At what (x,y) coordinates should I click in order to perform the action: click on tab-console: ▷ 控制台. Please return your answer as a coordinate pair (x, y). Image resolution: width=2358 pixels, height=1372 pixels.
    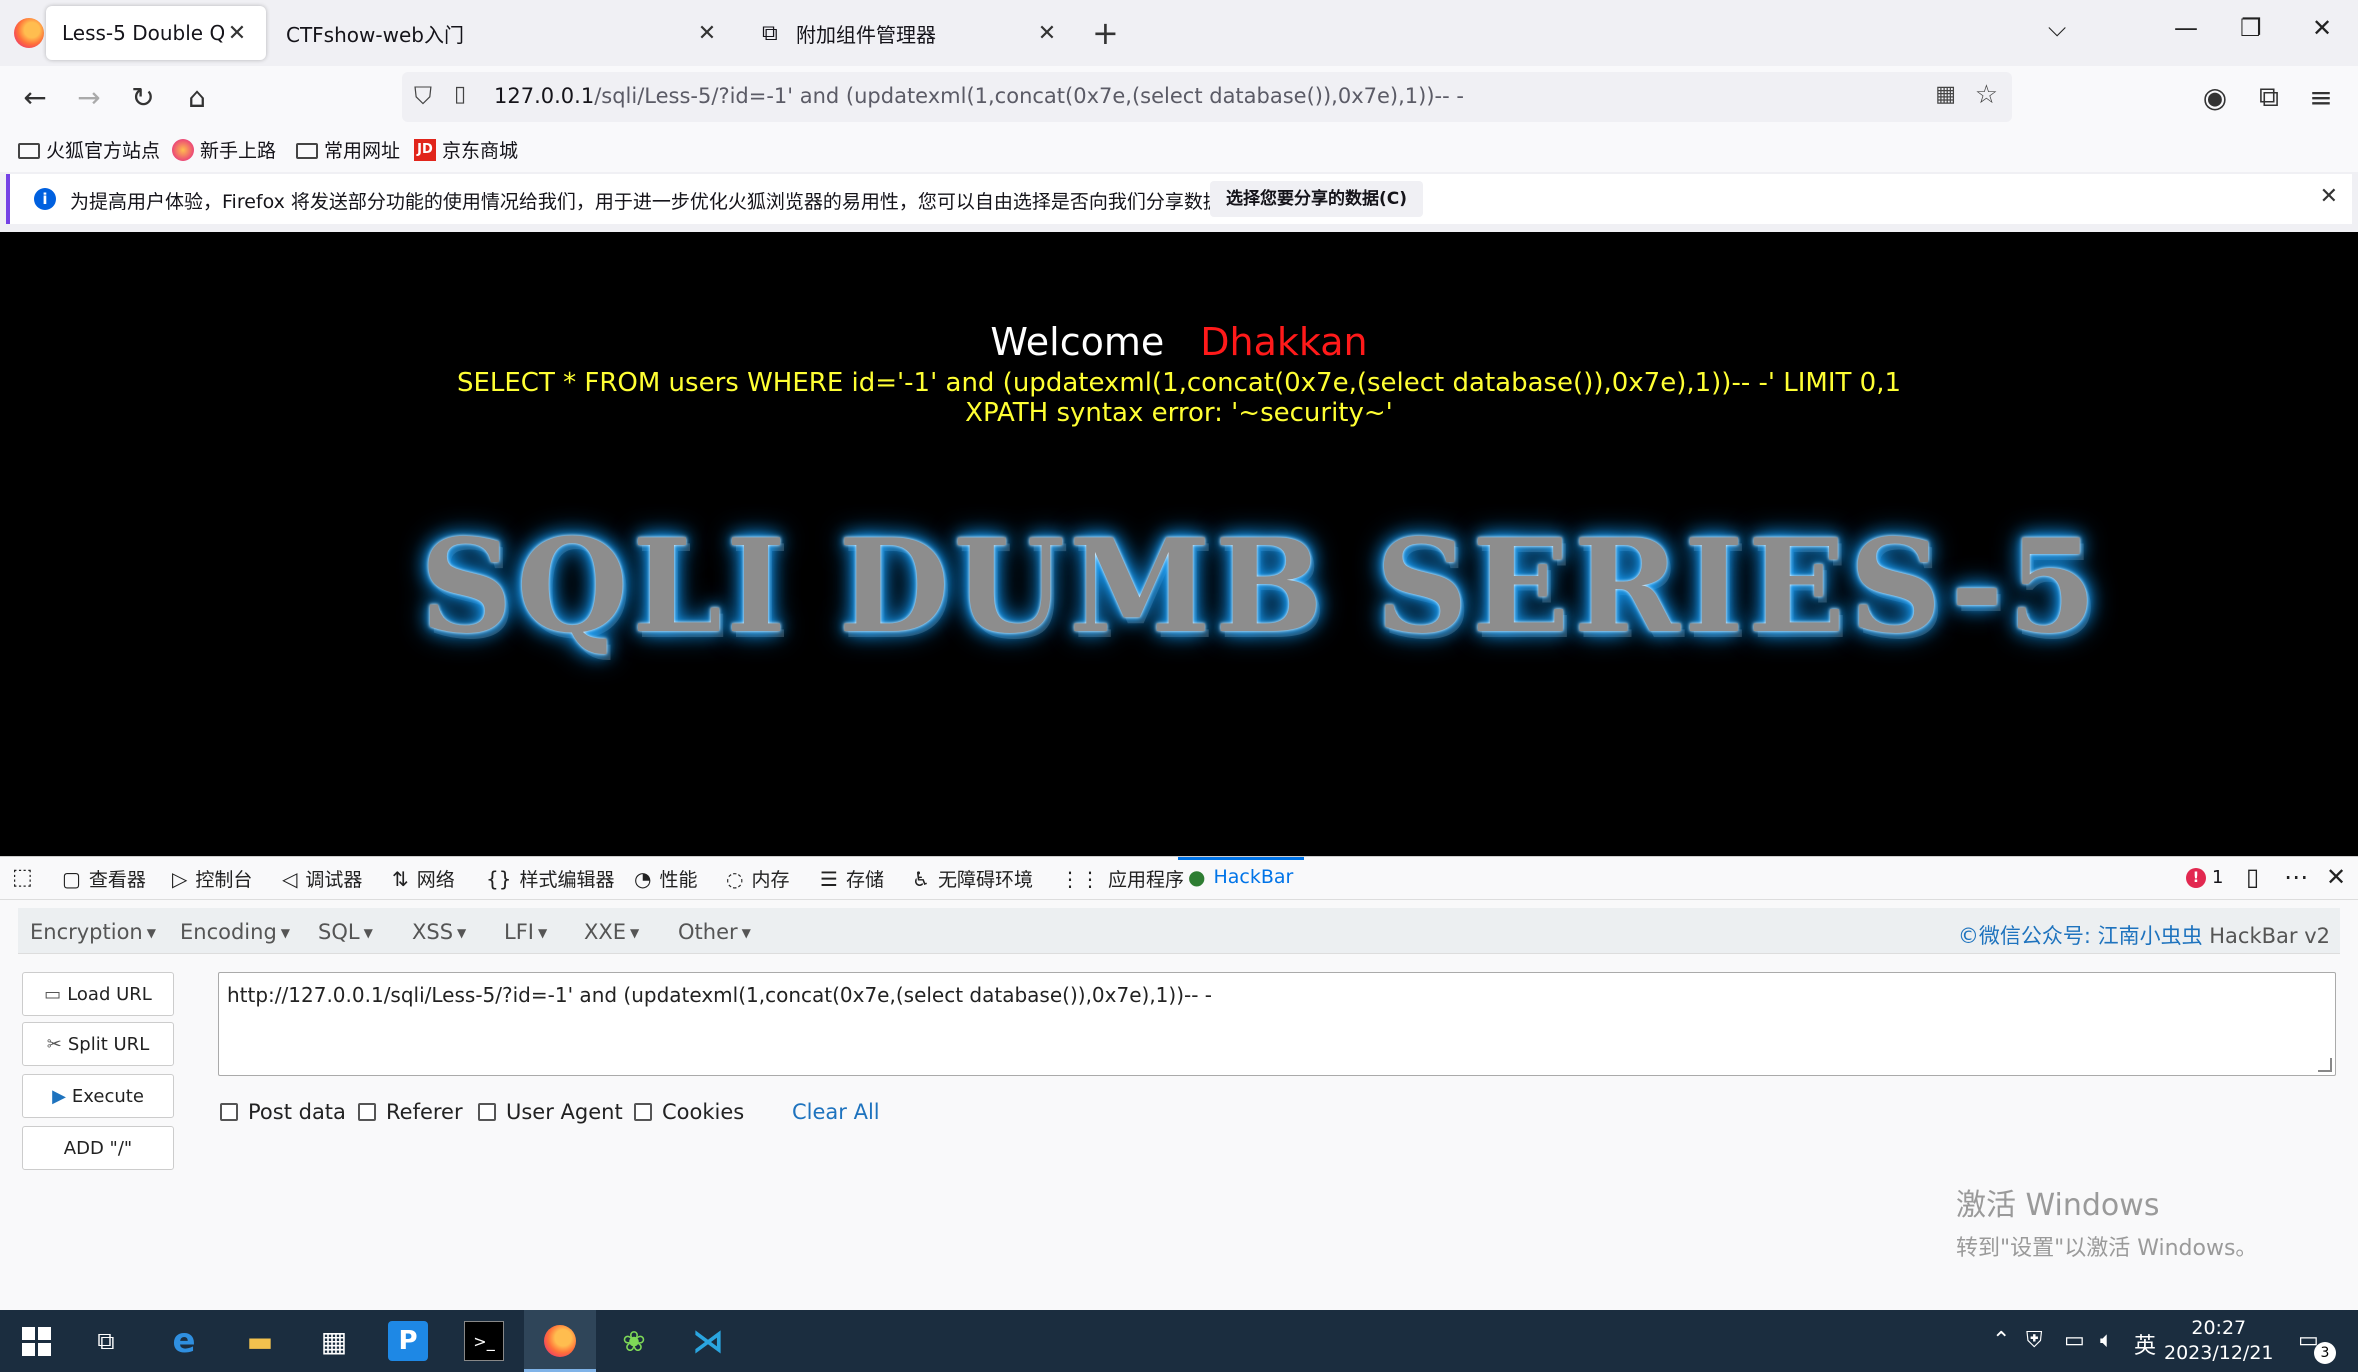
    Looking at the image, I should click on (212, 878).